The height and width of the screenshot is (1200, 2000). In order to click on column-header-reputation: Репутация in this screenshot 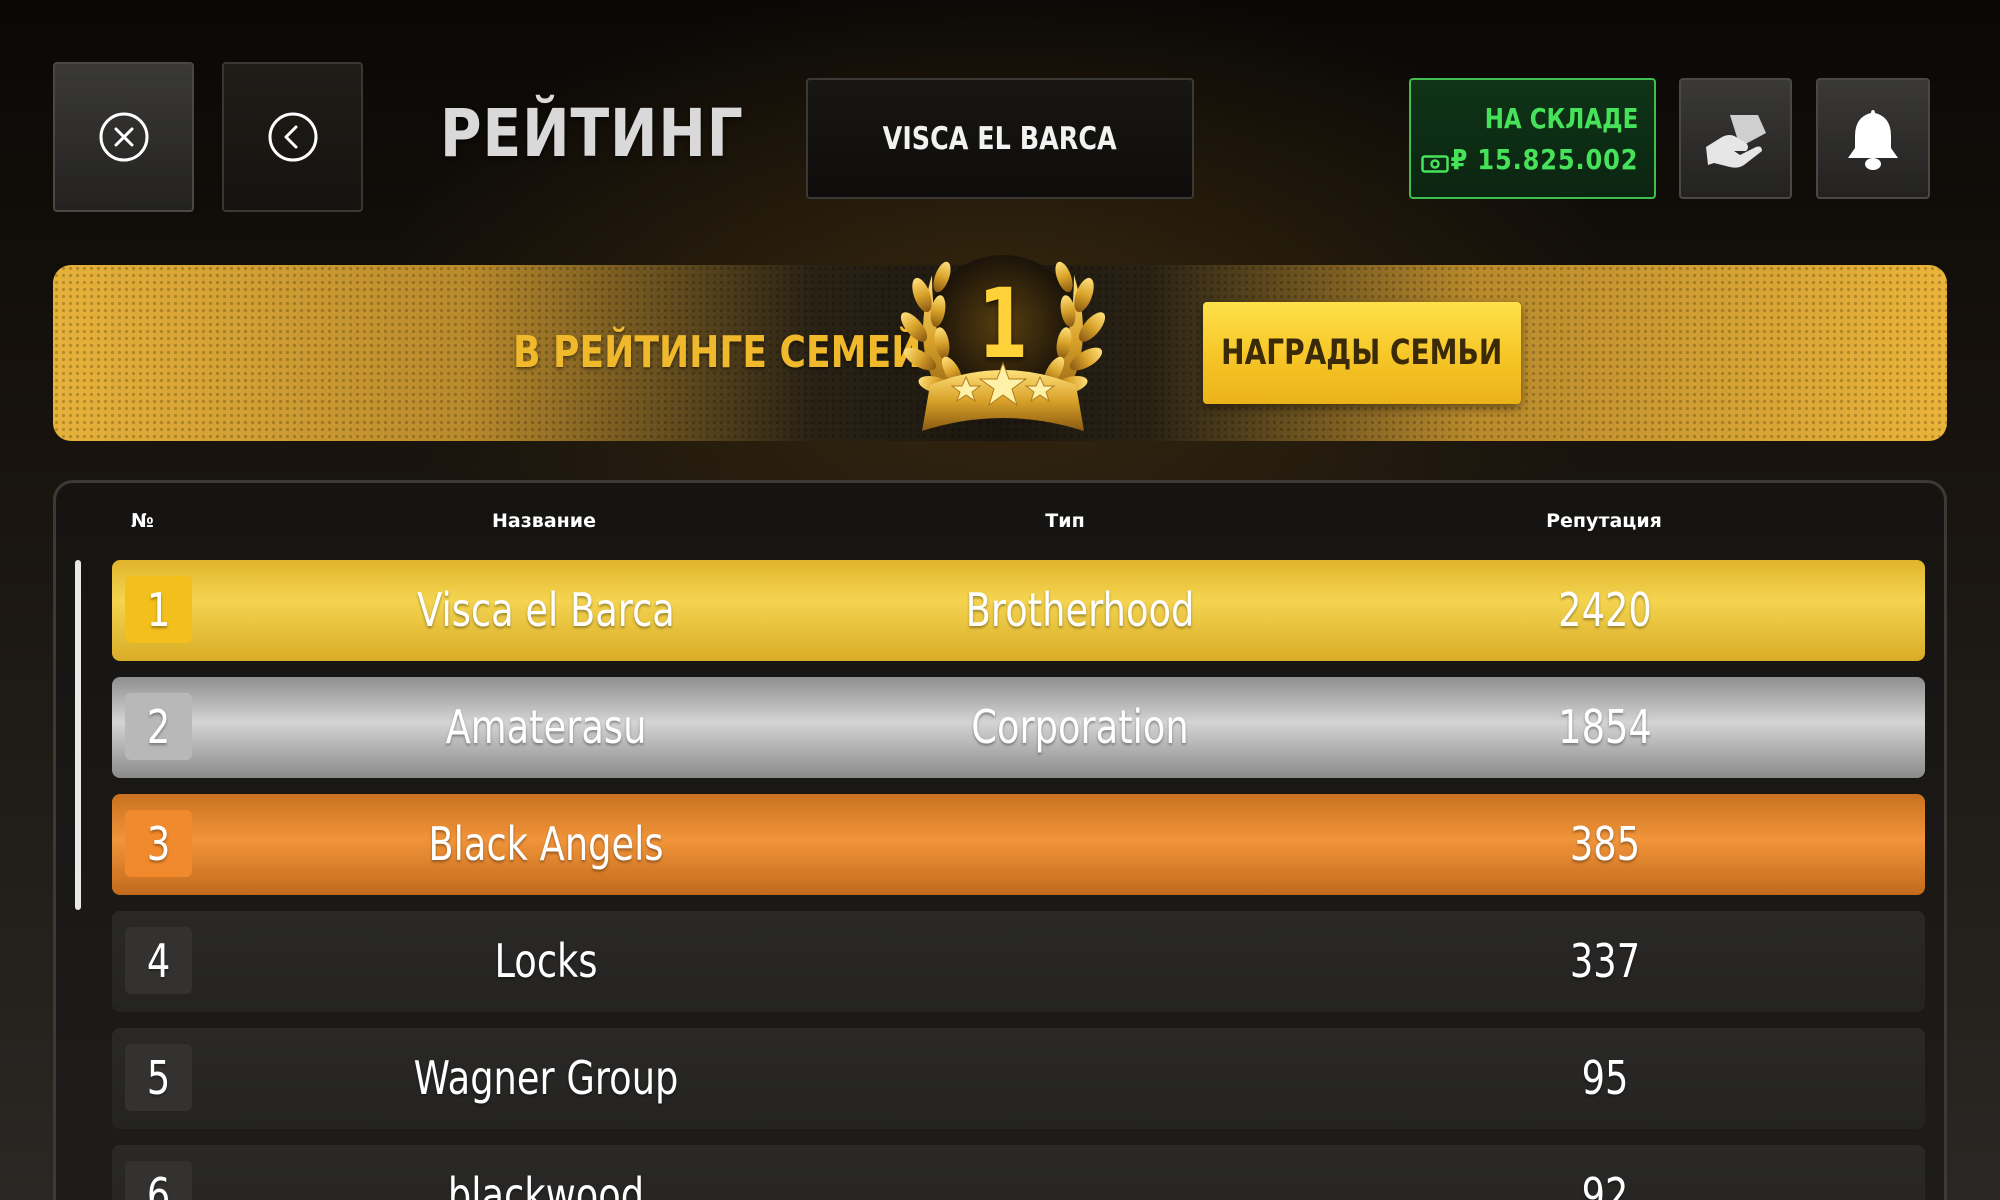, I will do `click(1604, 521)`.